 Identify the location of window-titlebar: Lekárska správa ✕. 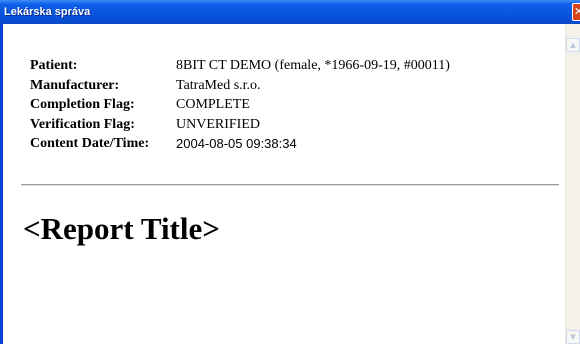
(290, 12).